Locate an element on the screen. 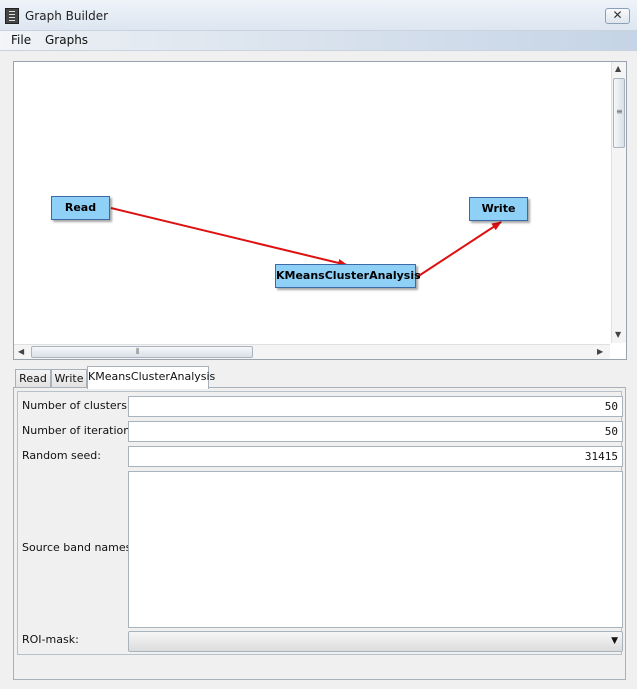 Image resolution: width=637 pixels, height=689 pixels. num-iterations-label: Number of iterations: is located at coordinates (81, 430).